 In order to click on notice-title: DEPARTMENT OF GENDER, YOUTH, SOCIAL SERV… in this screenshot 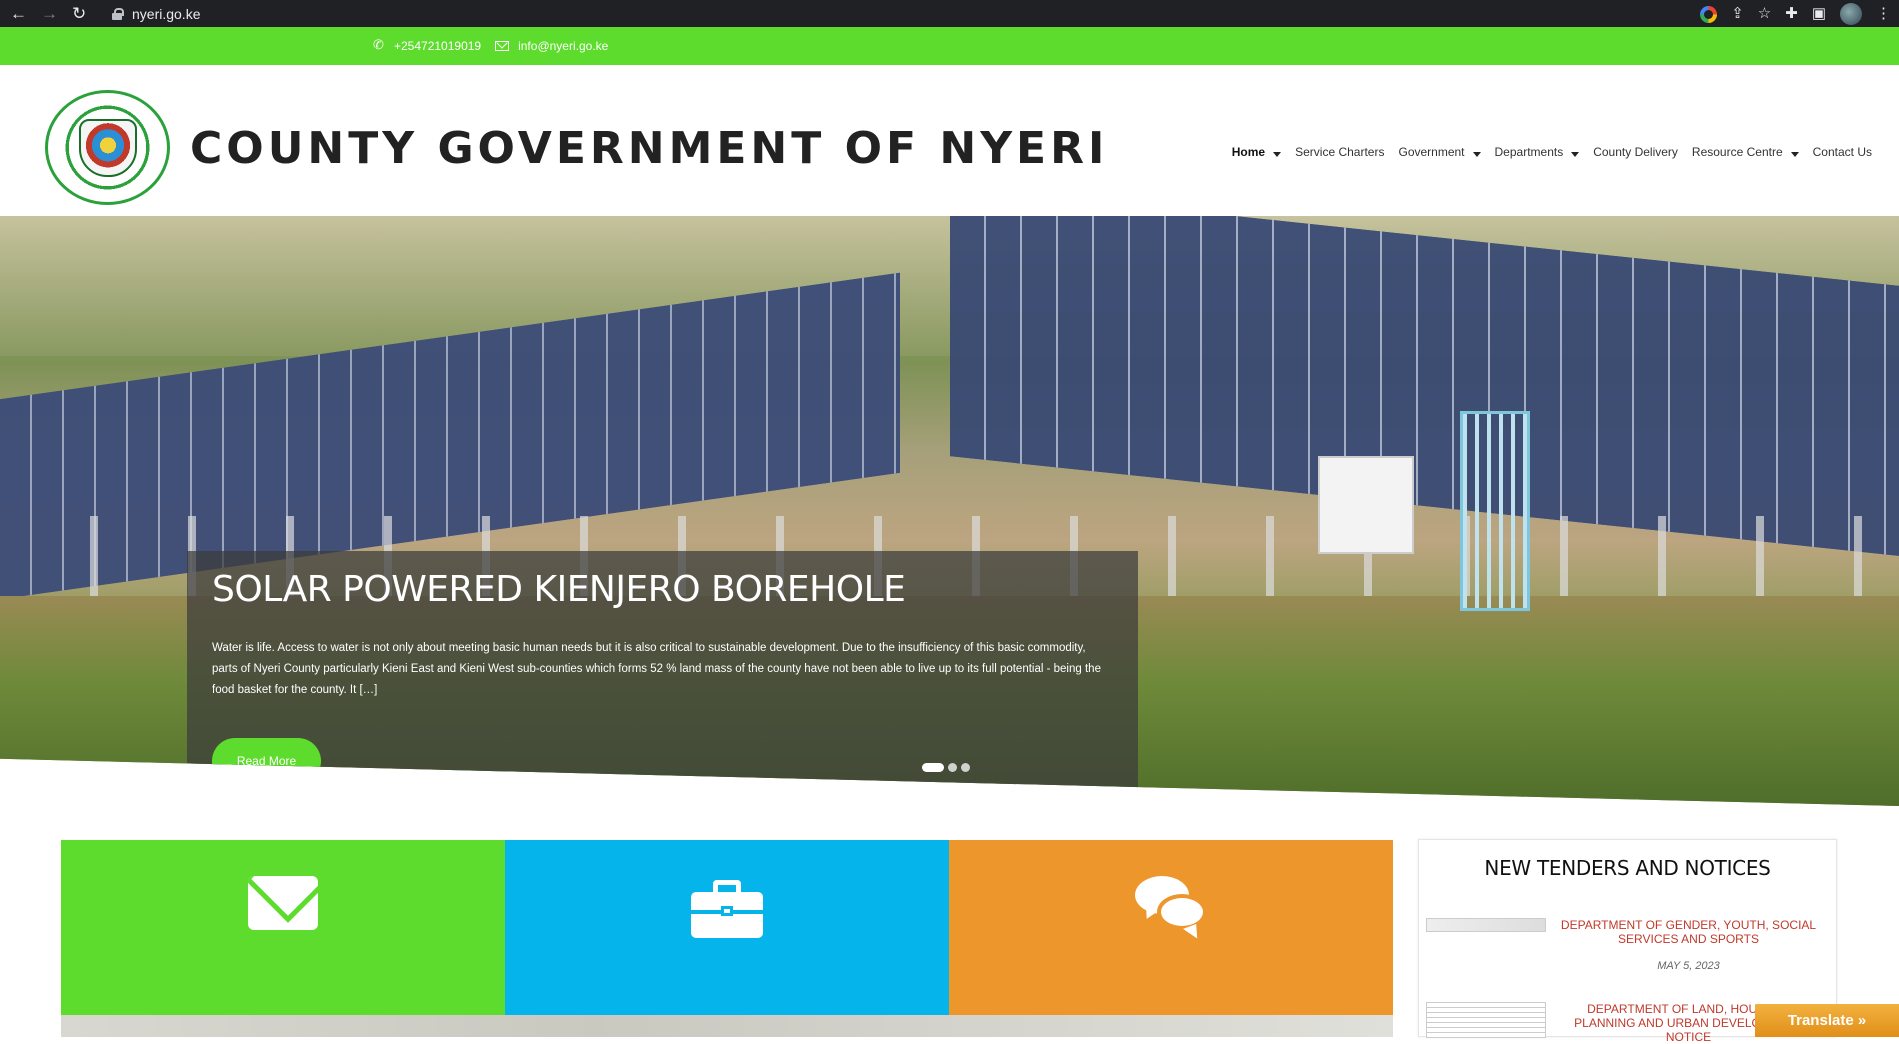, I will do `click(1688, 932)`.